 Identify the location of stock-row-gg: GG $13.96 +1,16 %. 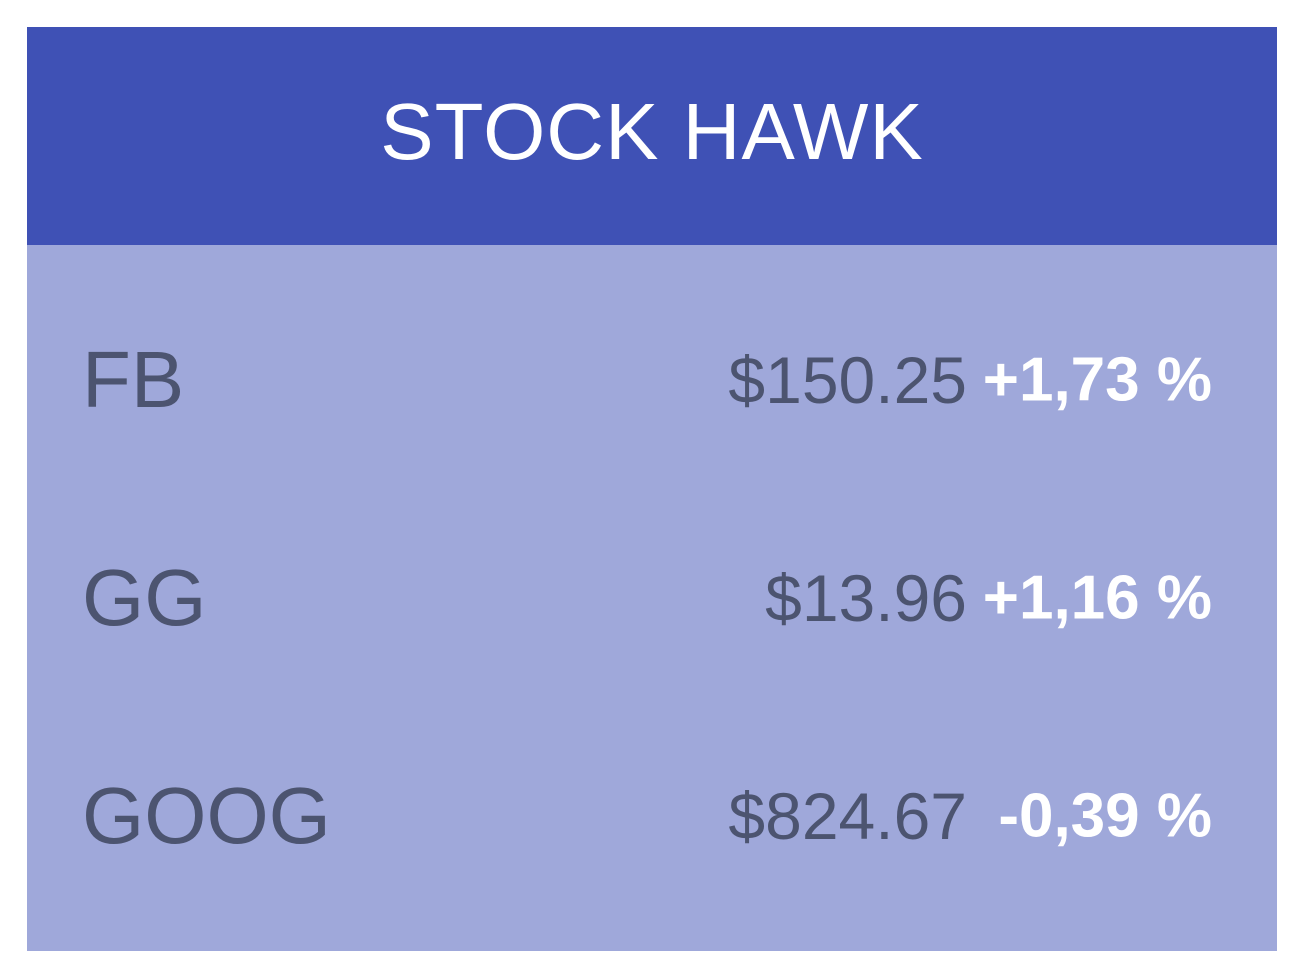
(652, 598).